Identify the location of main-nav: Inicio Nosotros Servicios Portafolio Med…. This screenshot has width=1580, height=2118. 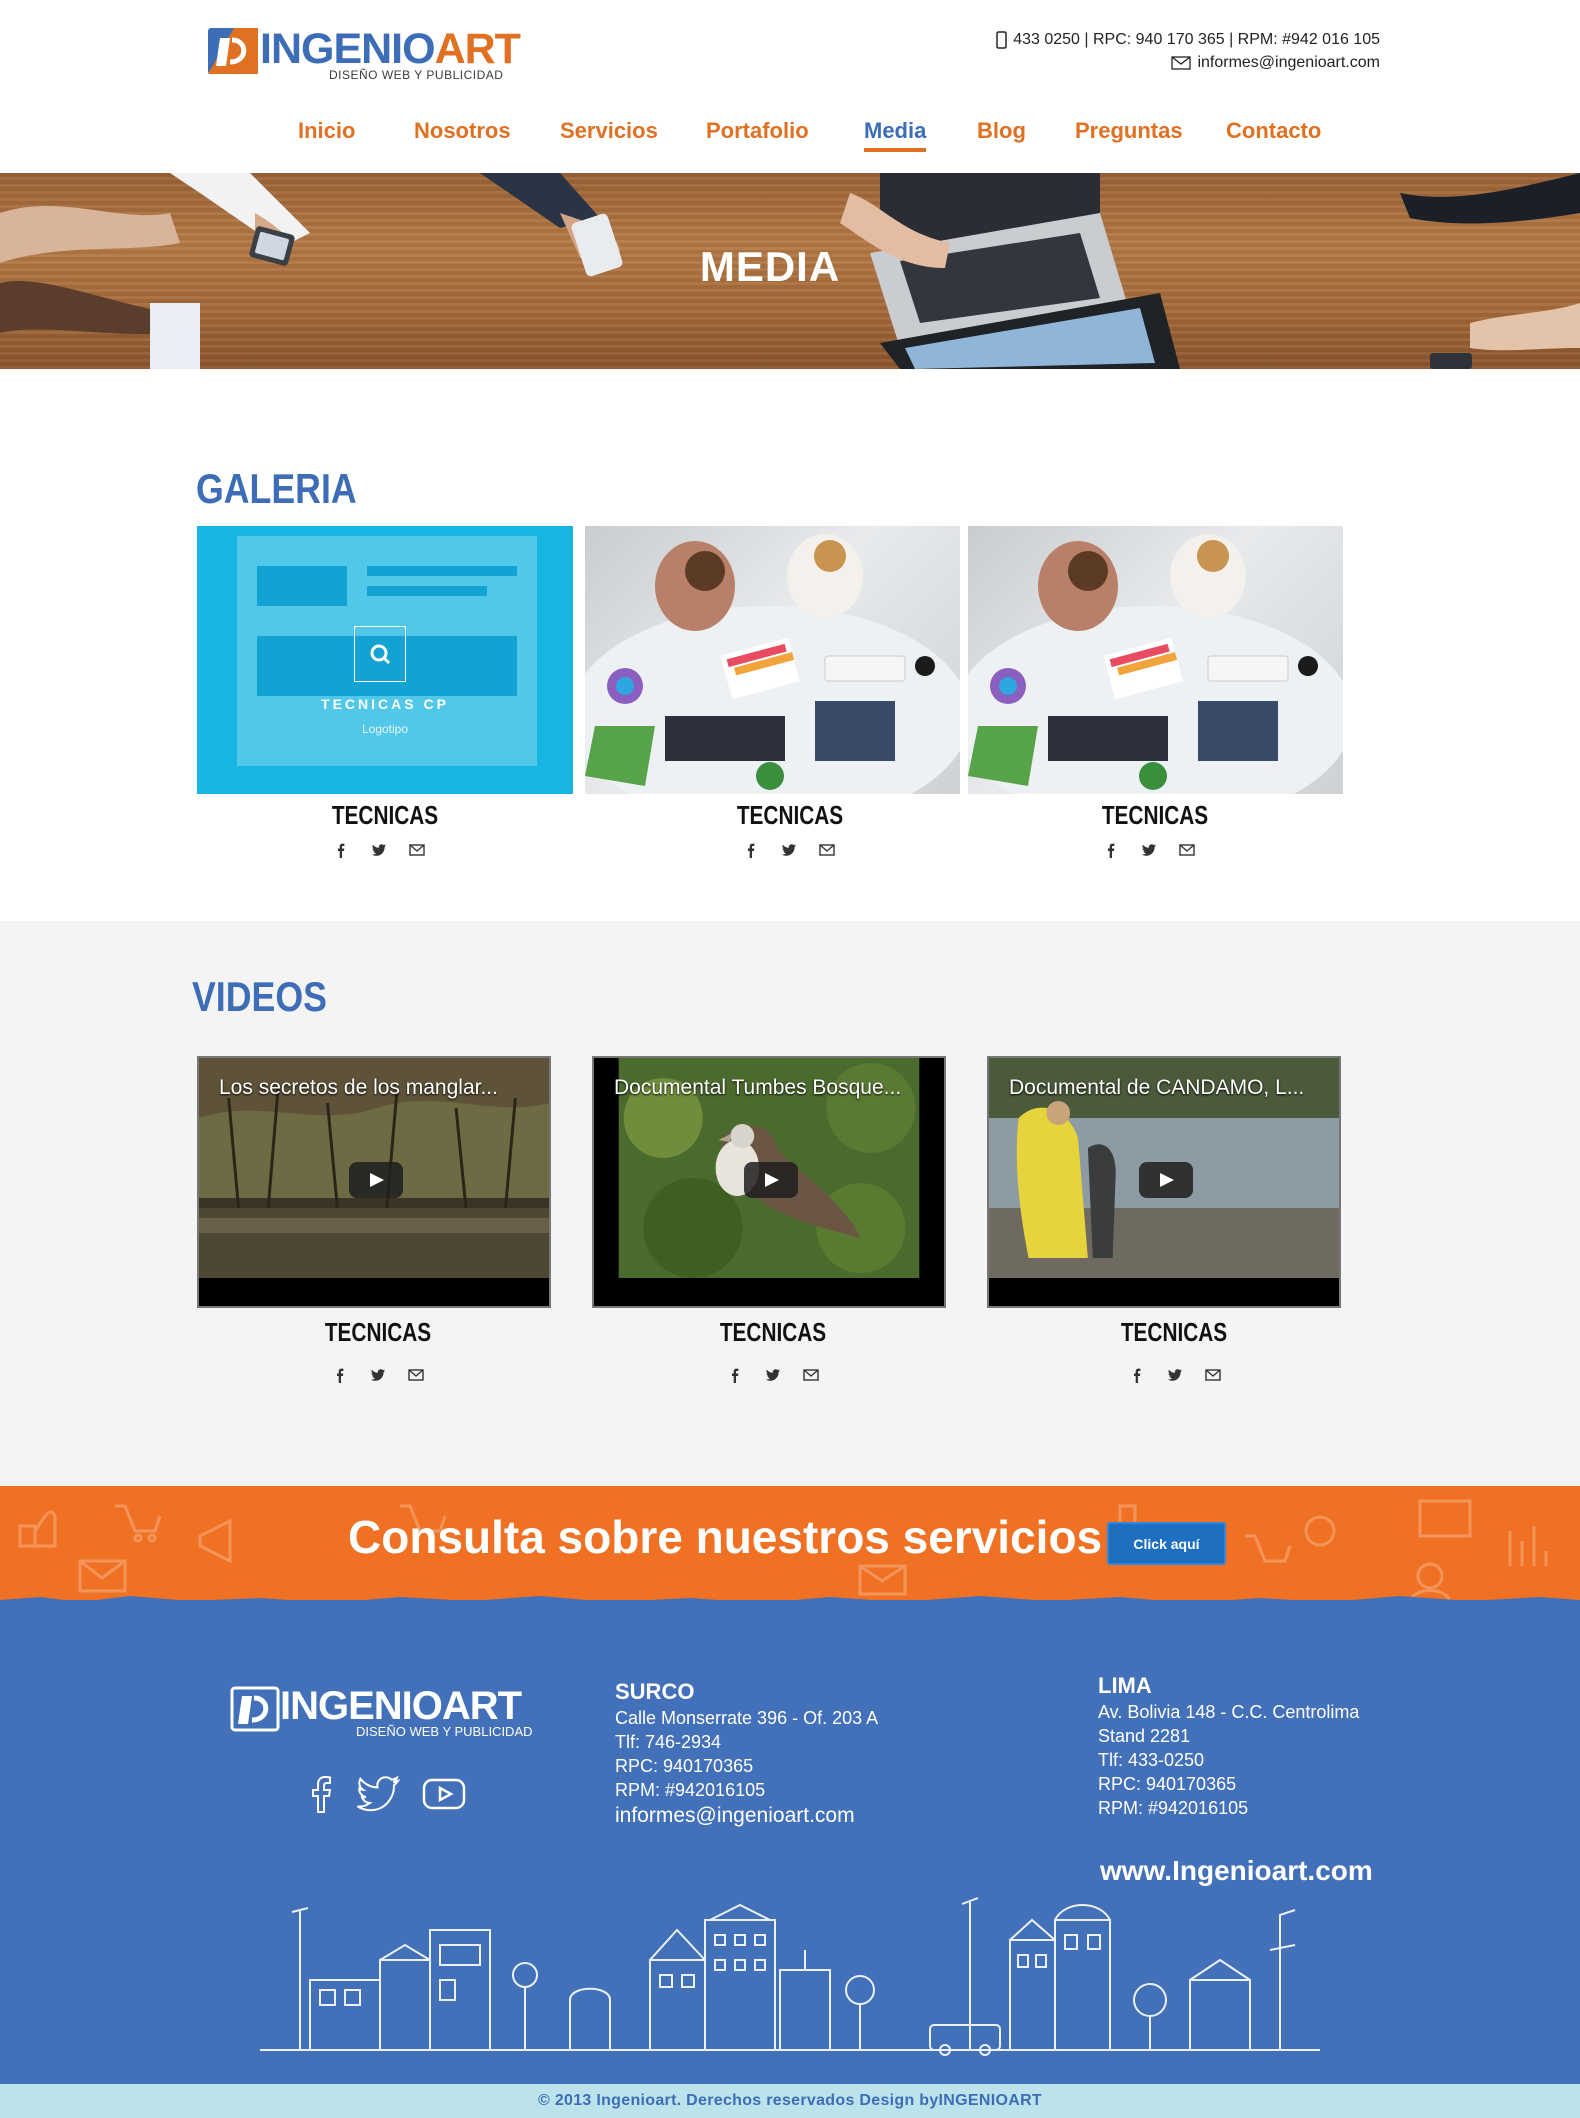
(790, 136).